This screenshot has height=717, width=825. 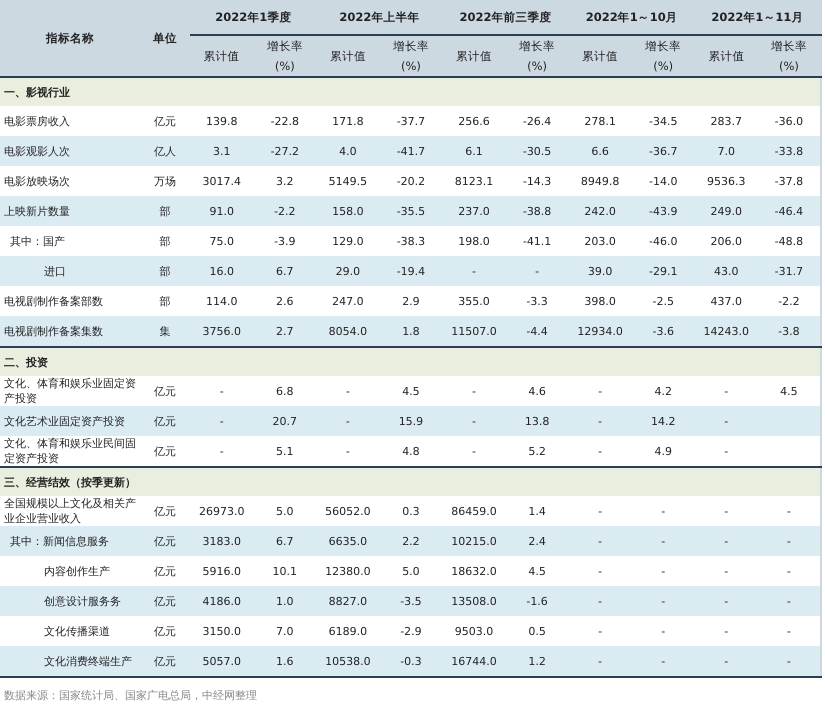 What do you see at coordinates (663, 331) in the screenshot?
I see `table-cell: -3.6` at bounding box center [663, 331].